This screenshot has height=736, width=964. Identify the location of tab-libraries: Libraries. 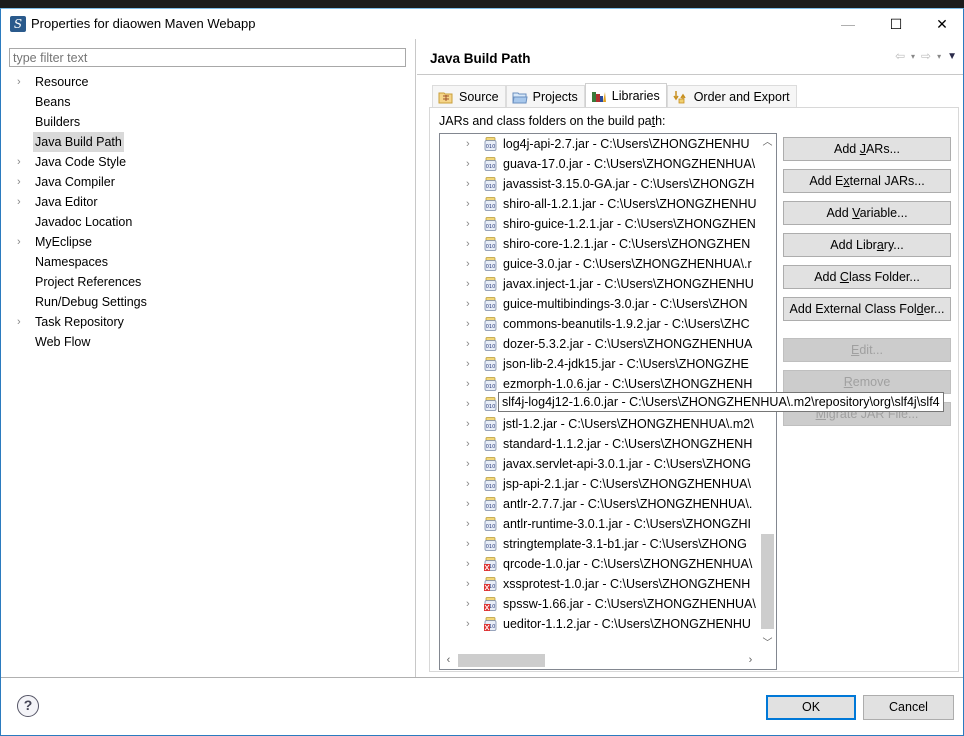
(625, 95).